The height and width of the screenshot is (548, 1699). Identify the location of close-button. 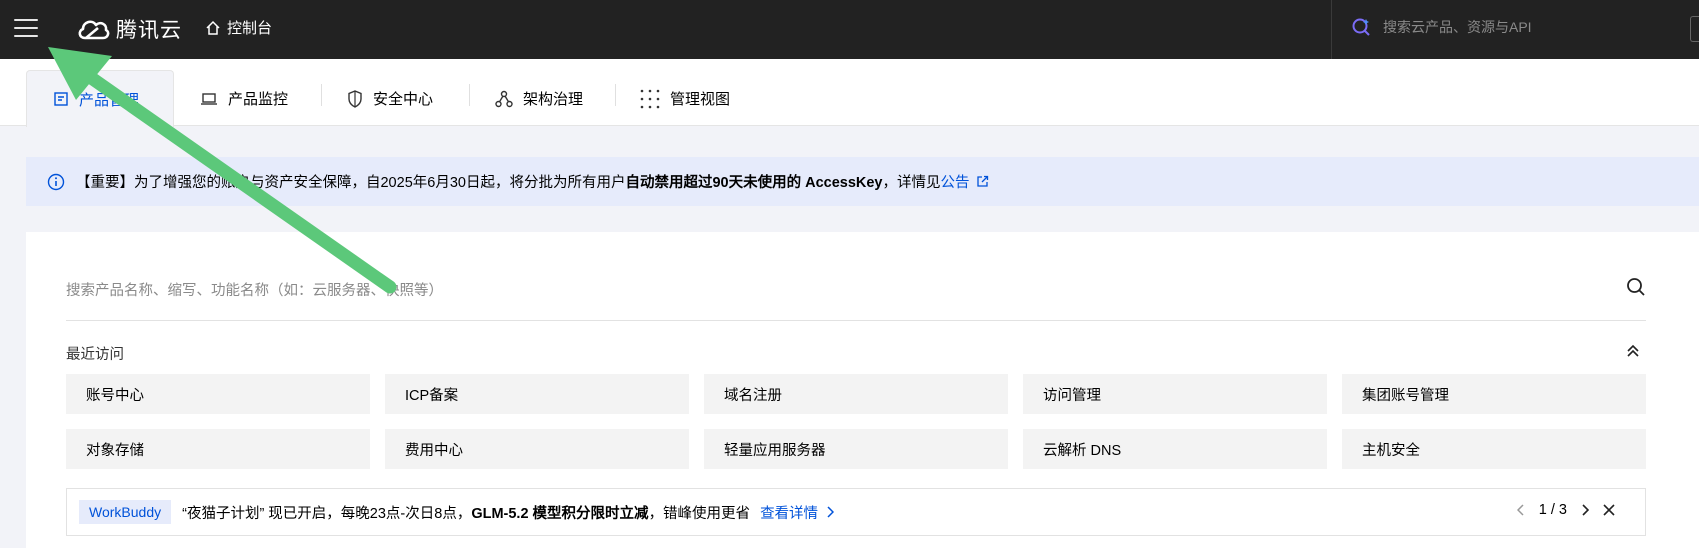
(1609, 510).